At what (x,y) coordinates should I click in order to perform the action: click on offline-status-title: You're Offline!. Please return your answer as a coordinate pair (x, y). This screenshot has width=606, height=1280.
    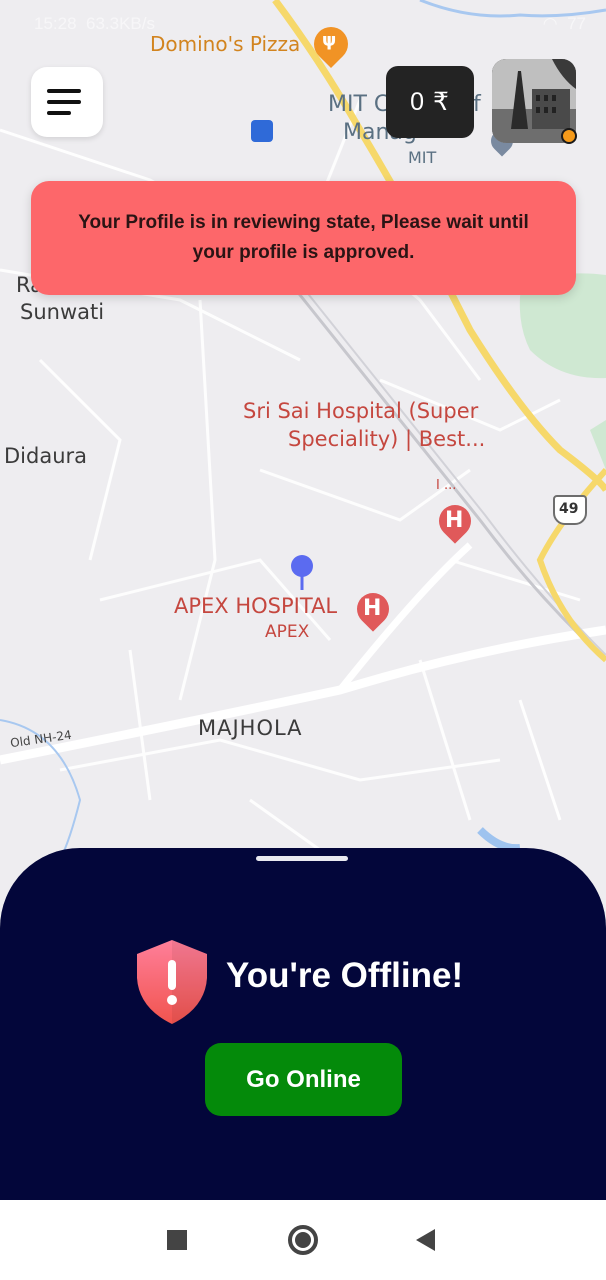
    Looking at the image, I should click on (345, 975).